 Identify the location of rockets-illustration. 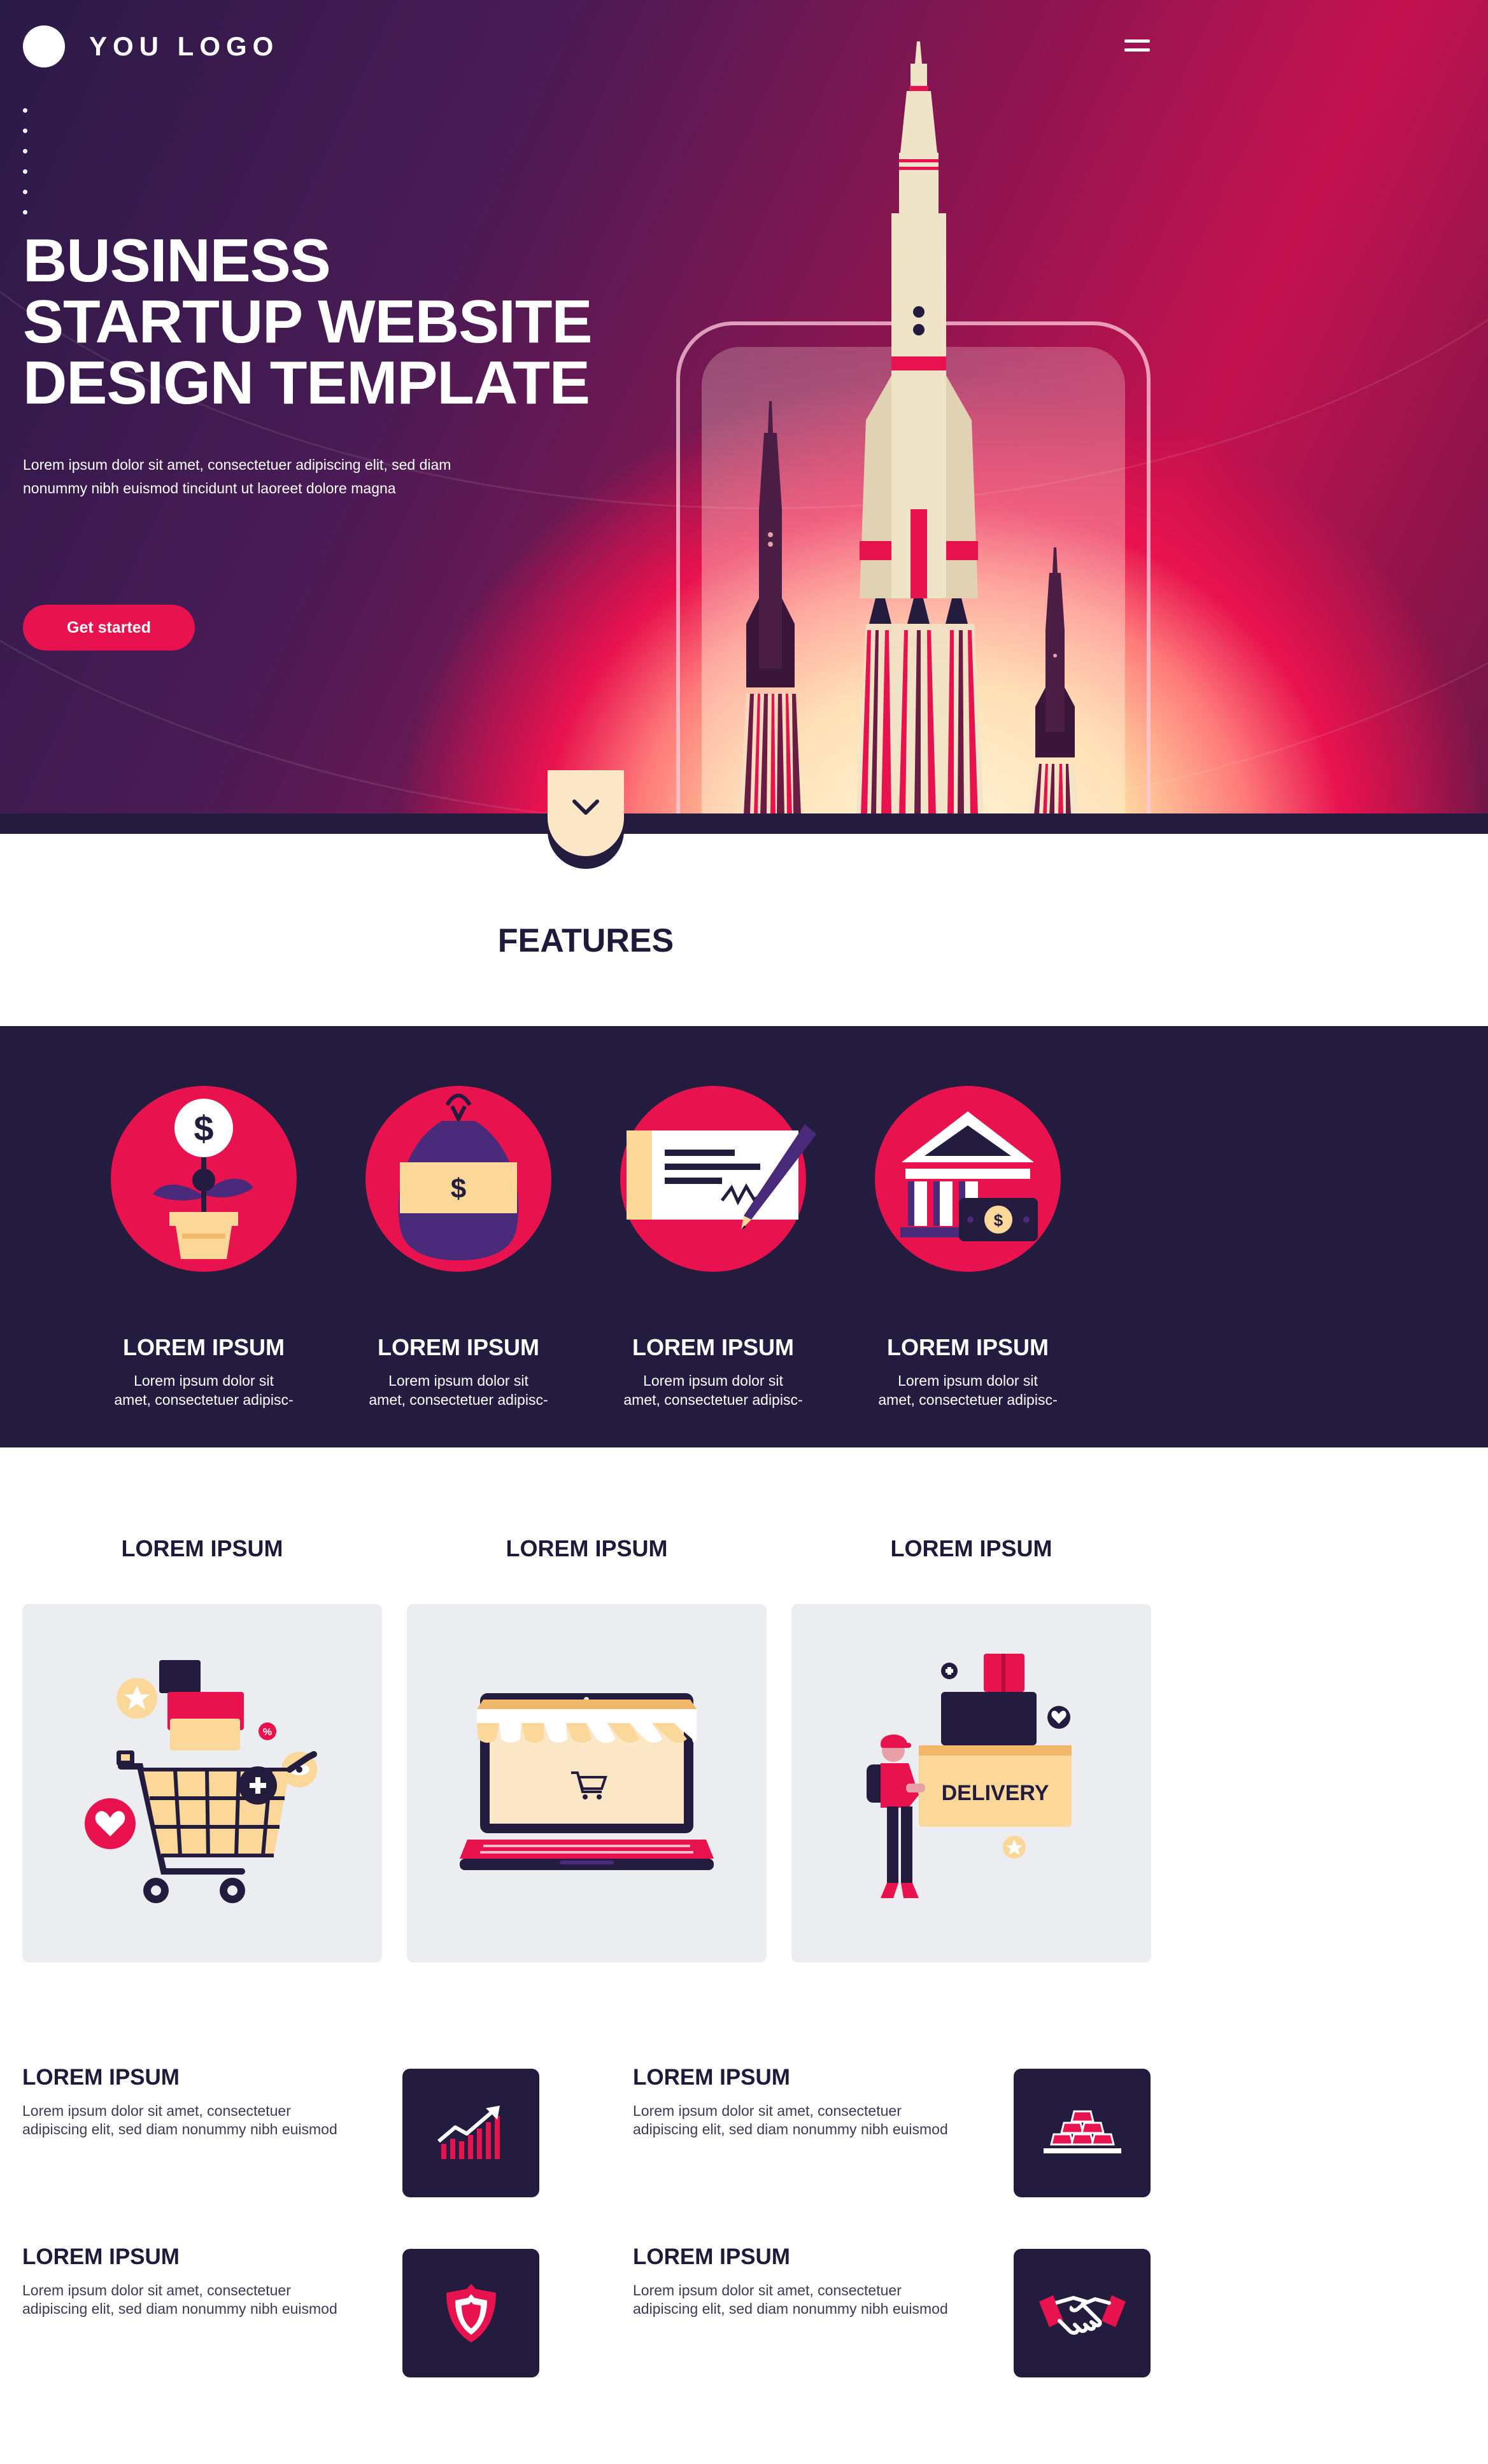
(910, 428).